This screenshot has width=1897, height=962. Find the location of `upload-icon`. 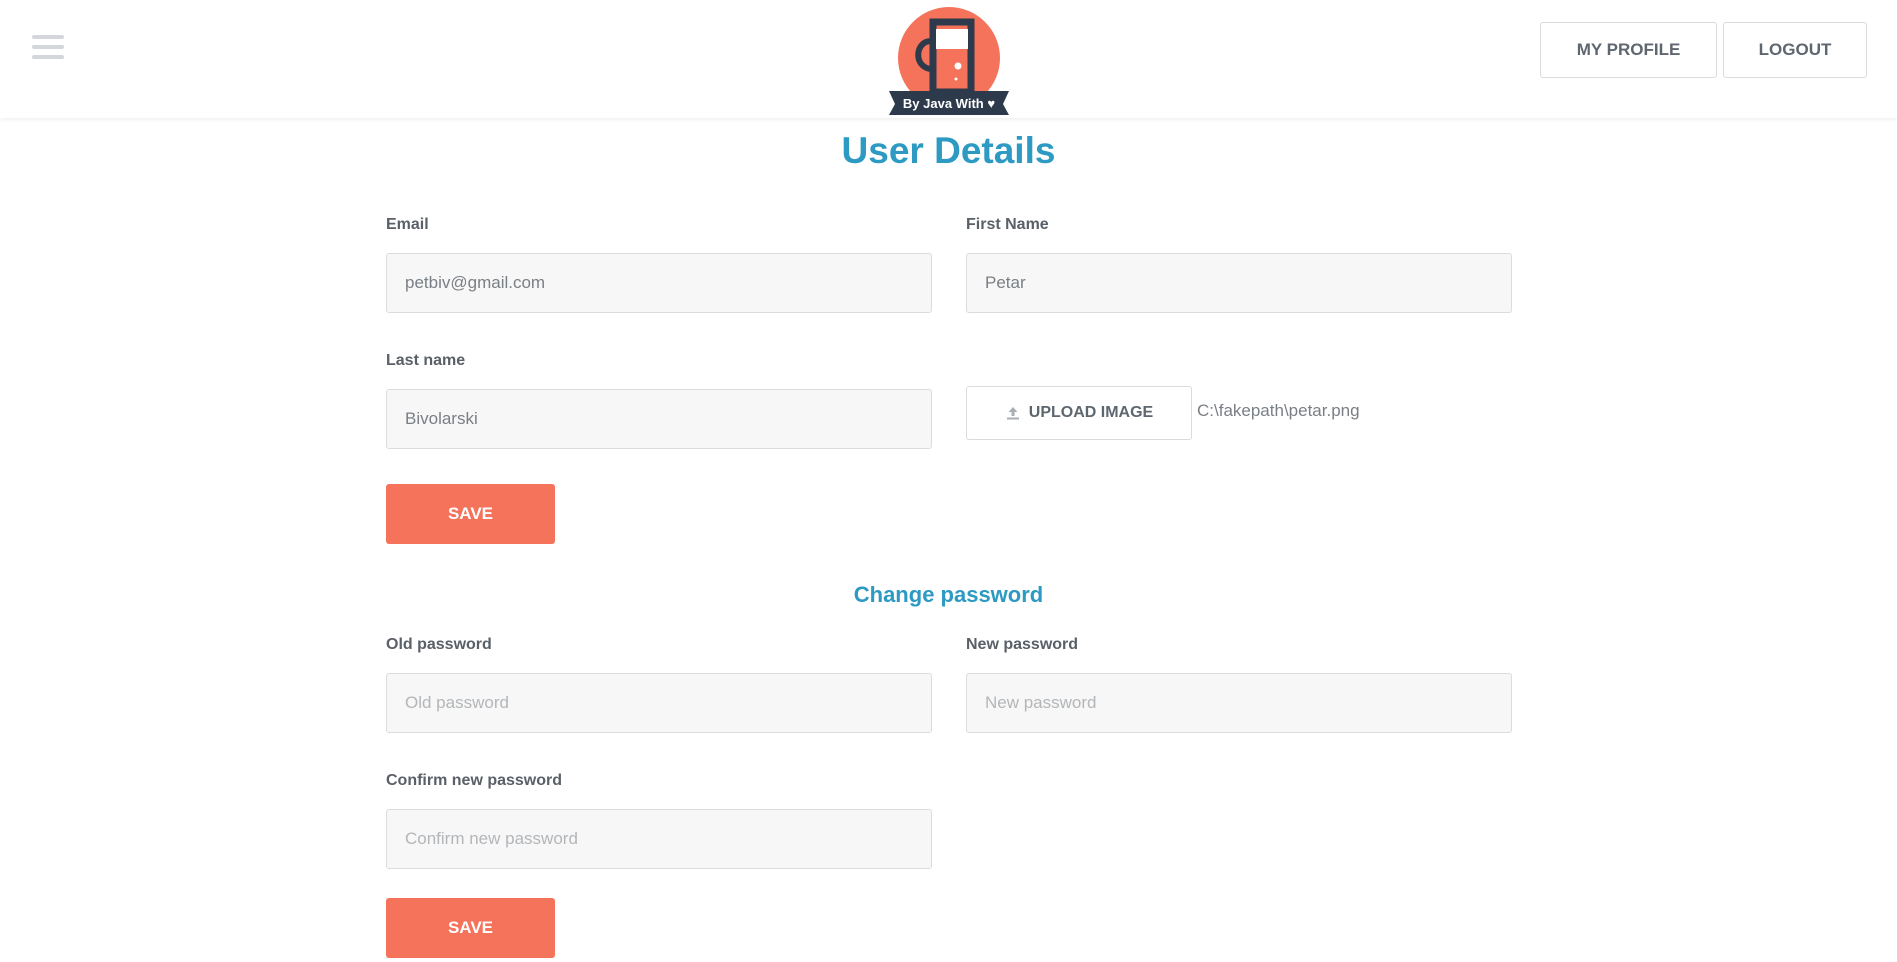

upload-icon is located at coordinates (1013, 413).